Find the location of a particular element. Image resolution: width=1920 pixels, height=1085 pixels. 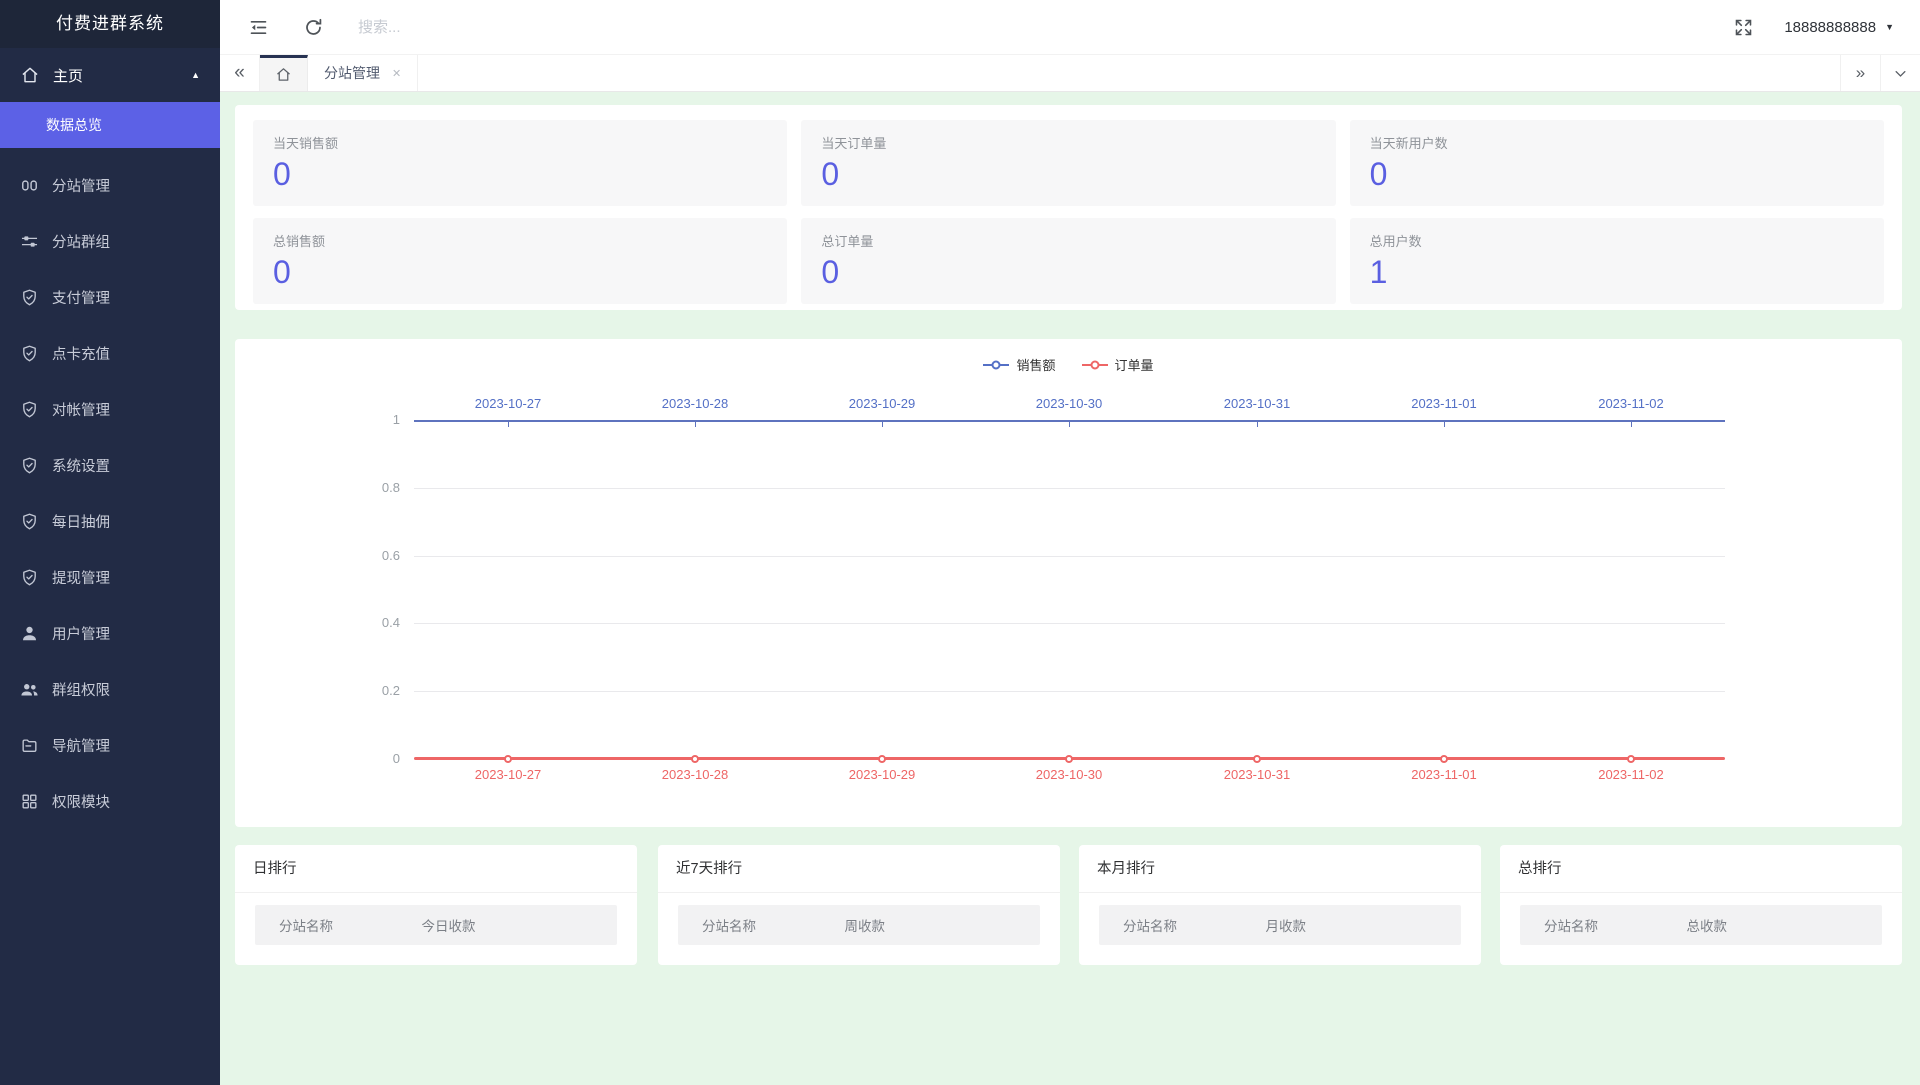

sidebar-item-group-permissions: 群组权限 is located at coordinates (110, 689).